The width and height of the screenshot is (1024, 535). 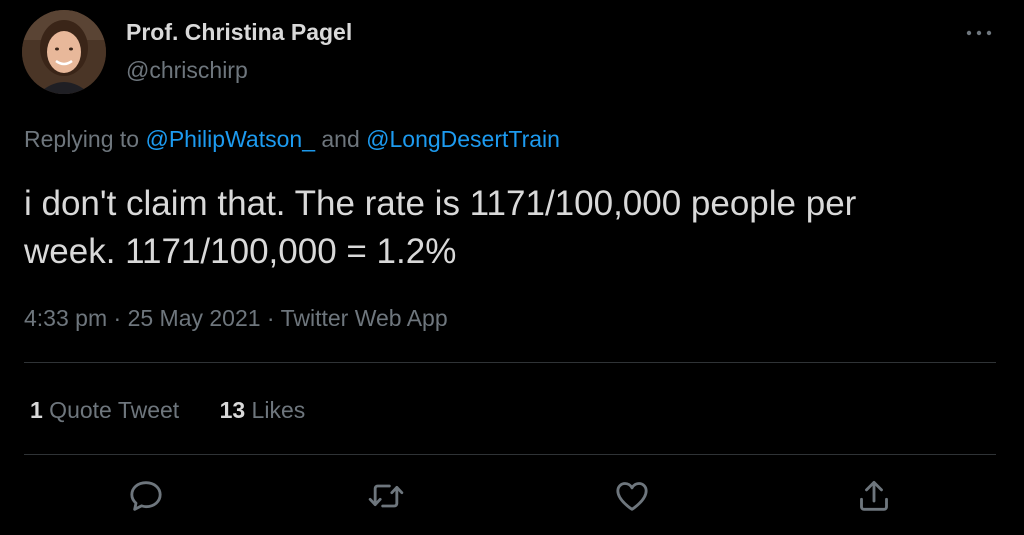 I want to click on mention-link-longdeserttrain: @LongDesertTrain, so click(x=463, y=139).